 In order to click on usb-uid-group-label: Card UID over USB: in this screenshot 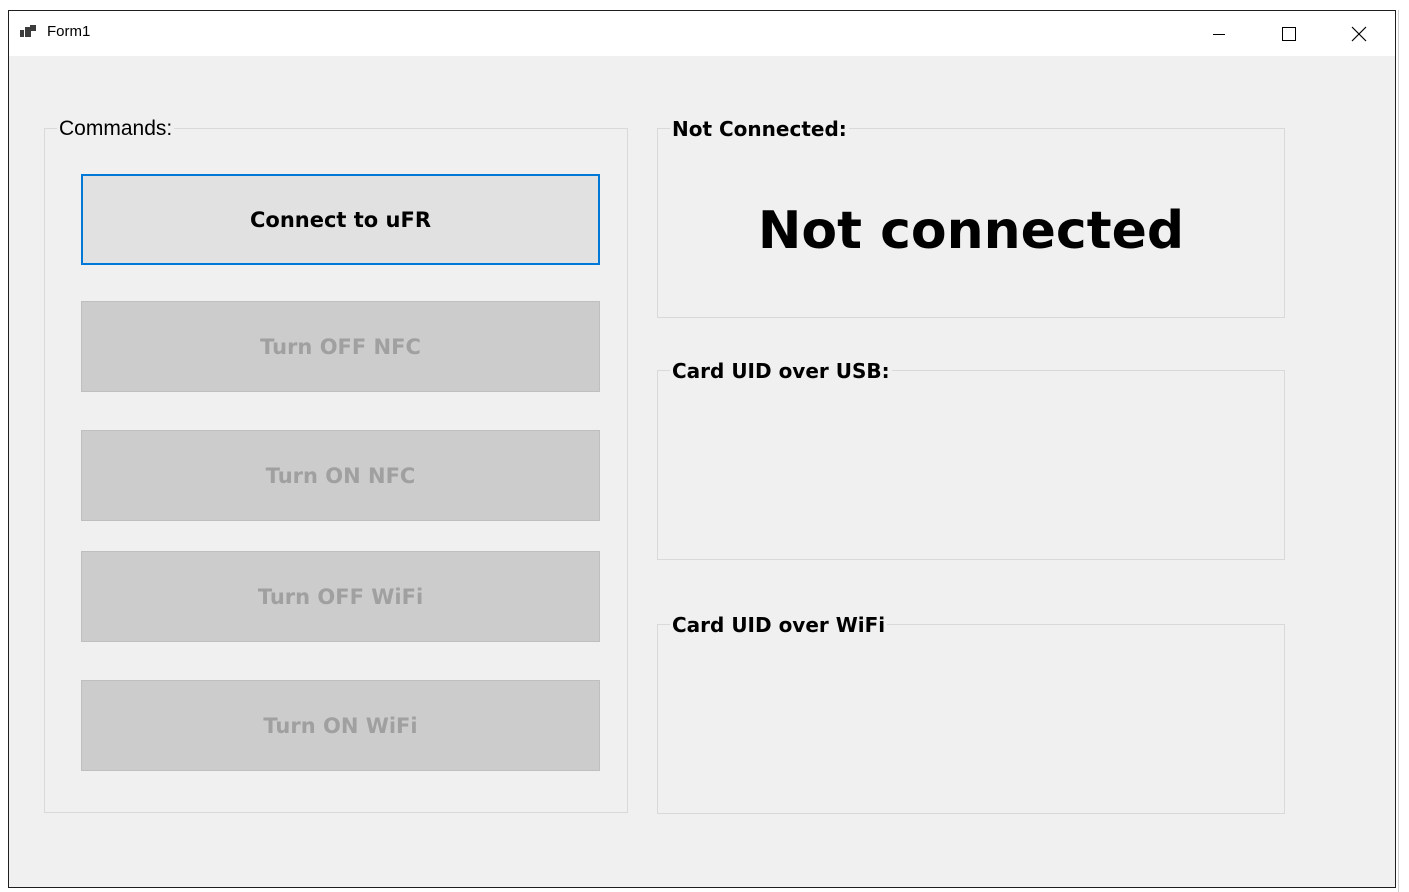, I will do `click(781, 371)`.